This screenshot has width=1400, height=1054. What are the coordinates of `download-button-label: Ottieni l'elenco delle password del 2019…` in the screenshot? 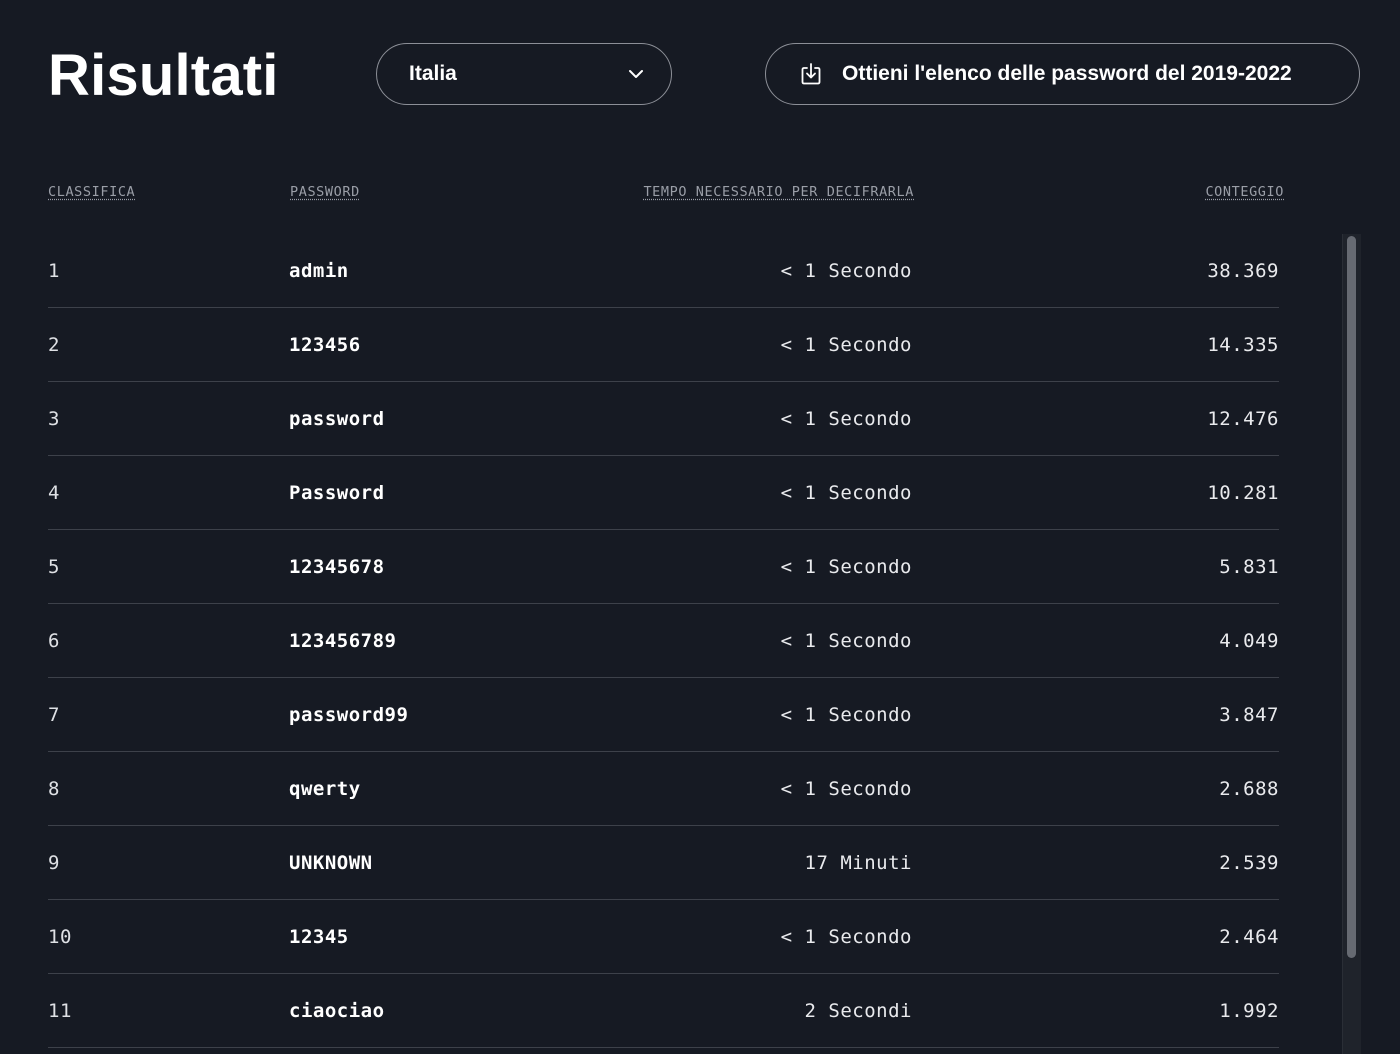 It's located at (1067, 73).